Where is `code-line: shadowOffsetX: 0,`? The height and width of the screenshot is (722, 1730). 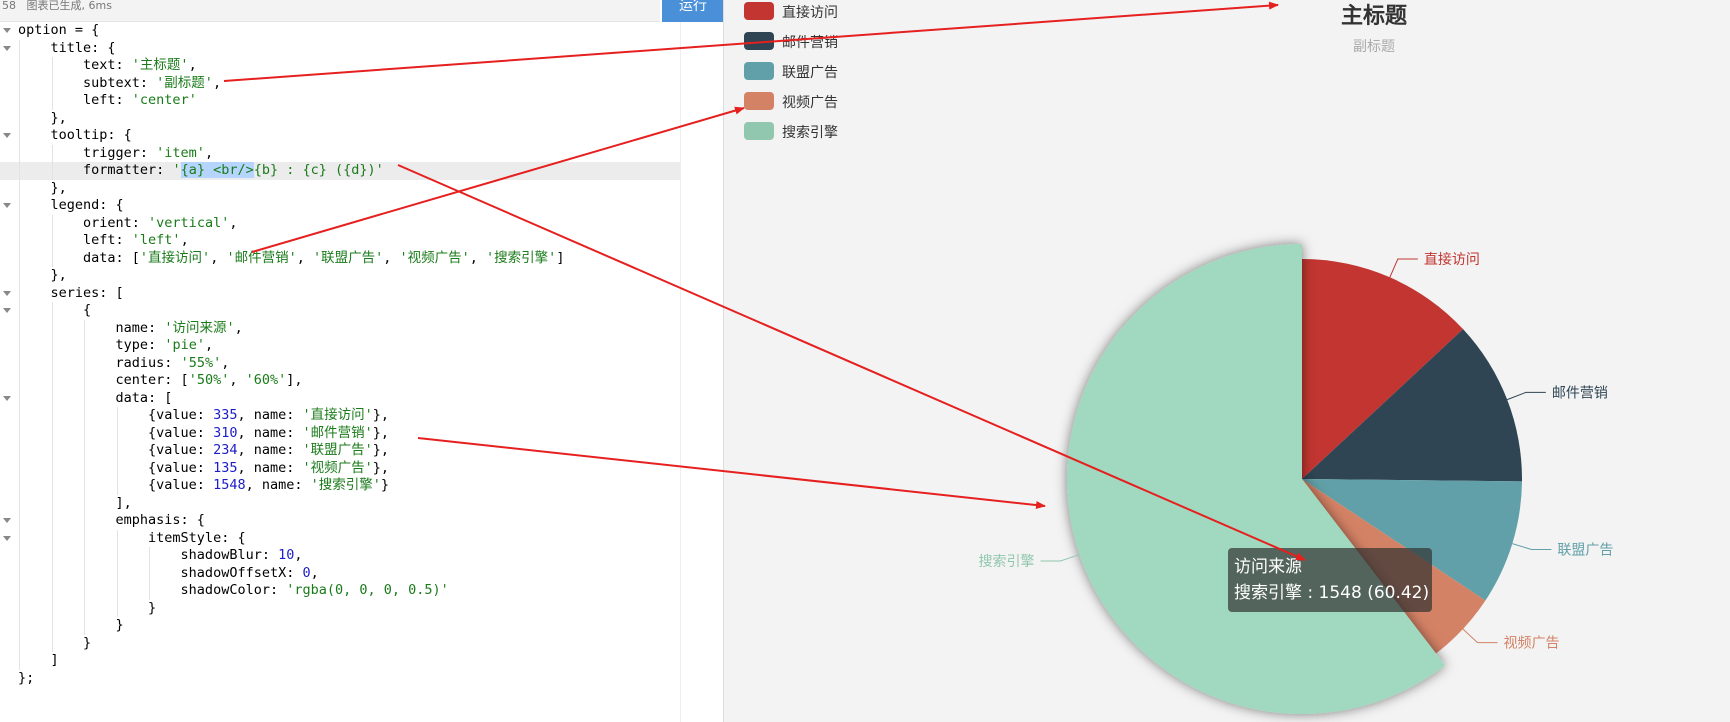
code-line: shadowOffsetX: 0, is located at coordinates (340, 573).